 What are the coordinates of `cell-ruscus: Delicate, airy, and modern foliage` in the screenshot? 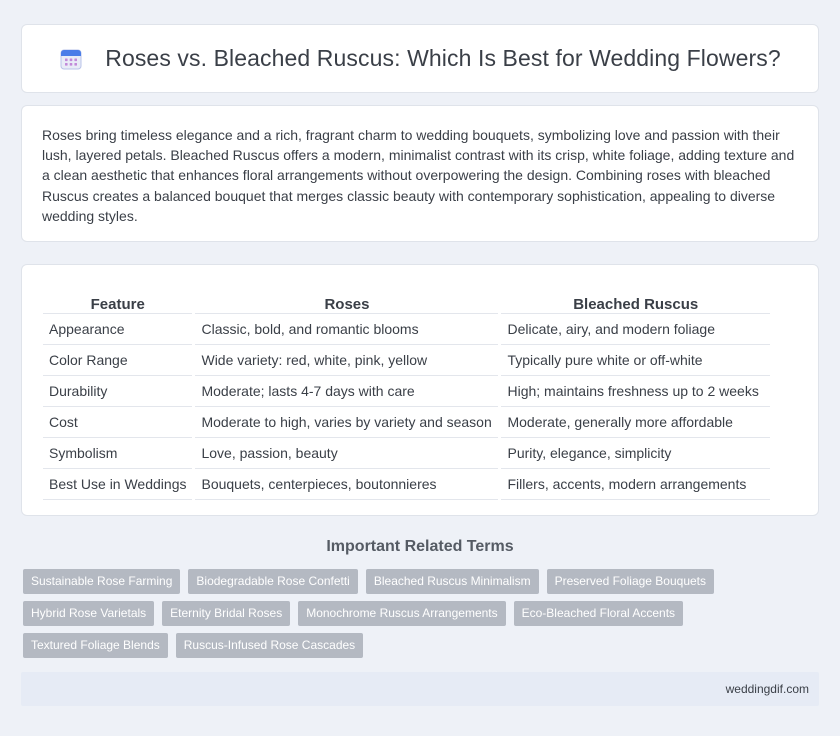 It's located at (634, 329).